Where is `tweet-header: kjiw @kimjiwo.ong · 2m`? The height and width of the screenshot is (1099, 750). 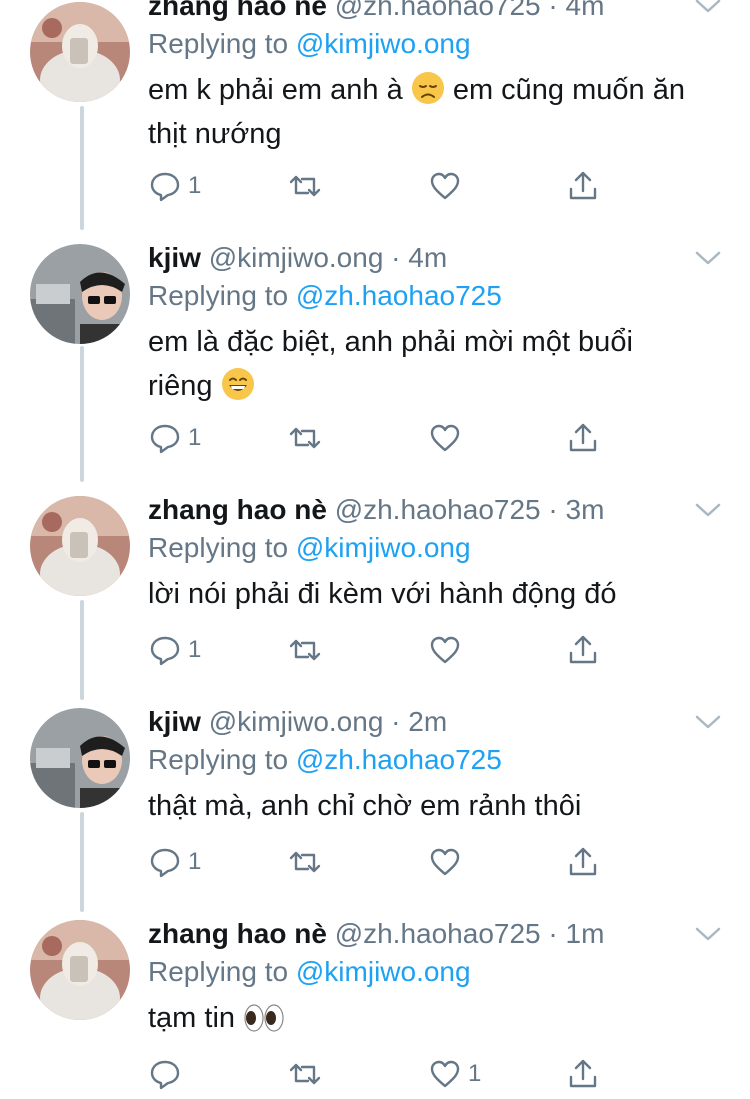
tweet-header: kjiw @kimjiwo.ong · 2m is located at coordinates (297, 722).